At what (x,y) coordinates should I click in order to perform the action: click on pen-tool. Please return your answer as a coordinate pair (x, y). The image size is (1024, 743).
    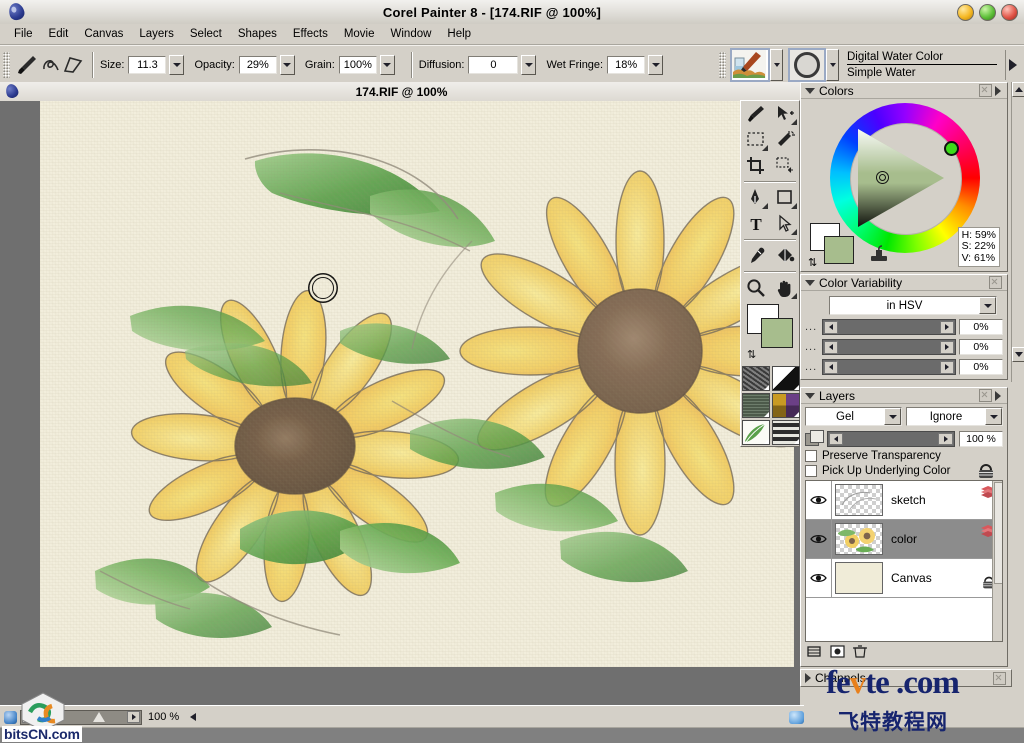
    Looking at the image, I should click on (755, 198).